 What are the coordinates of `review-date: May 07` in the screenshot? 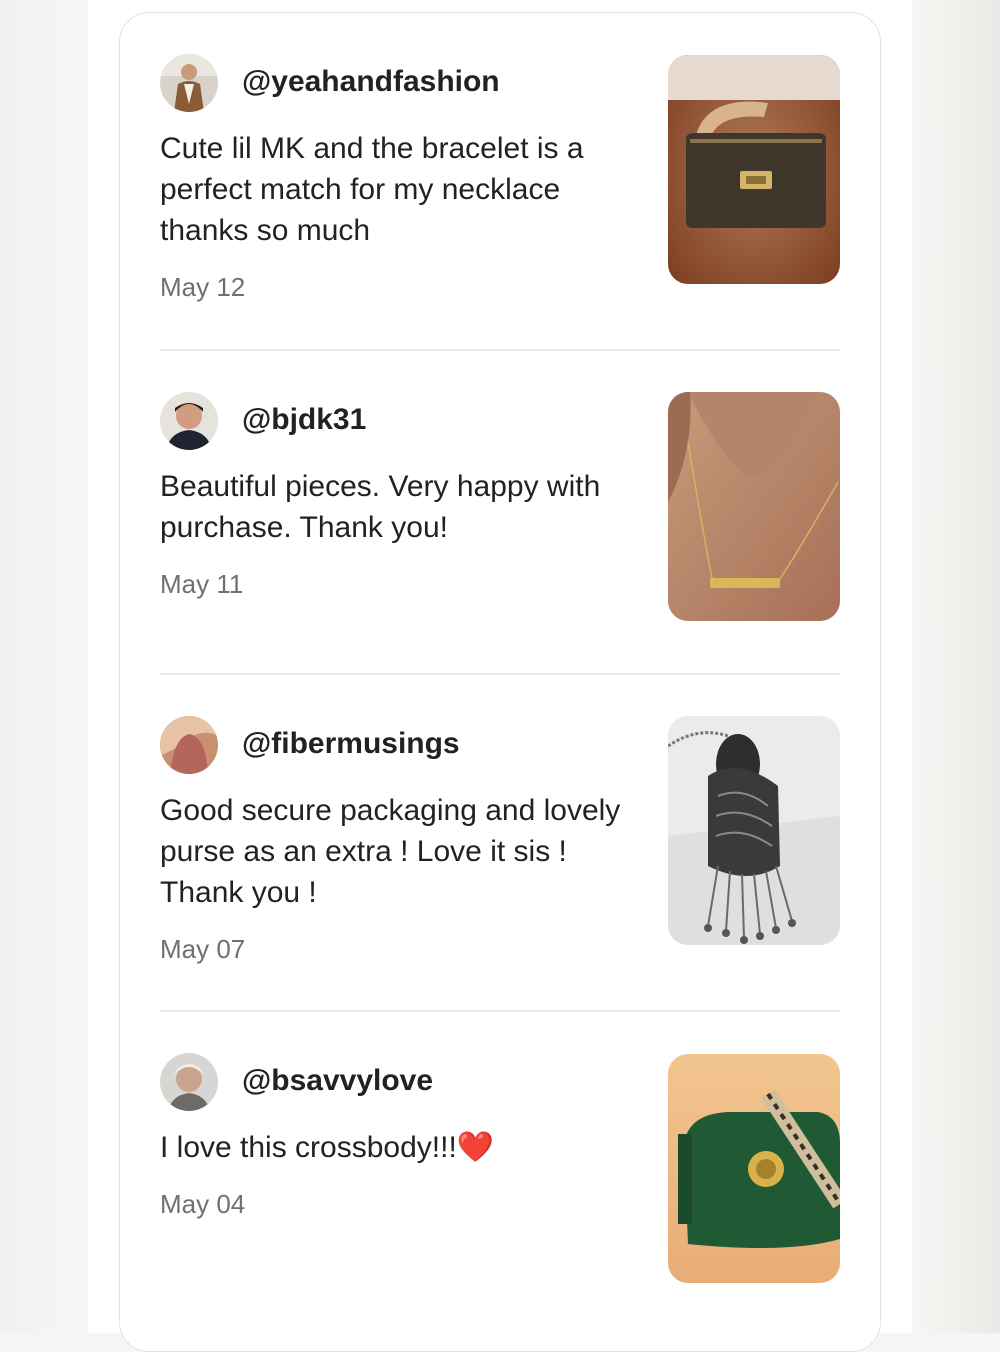 It's located at (203, 949).